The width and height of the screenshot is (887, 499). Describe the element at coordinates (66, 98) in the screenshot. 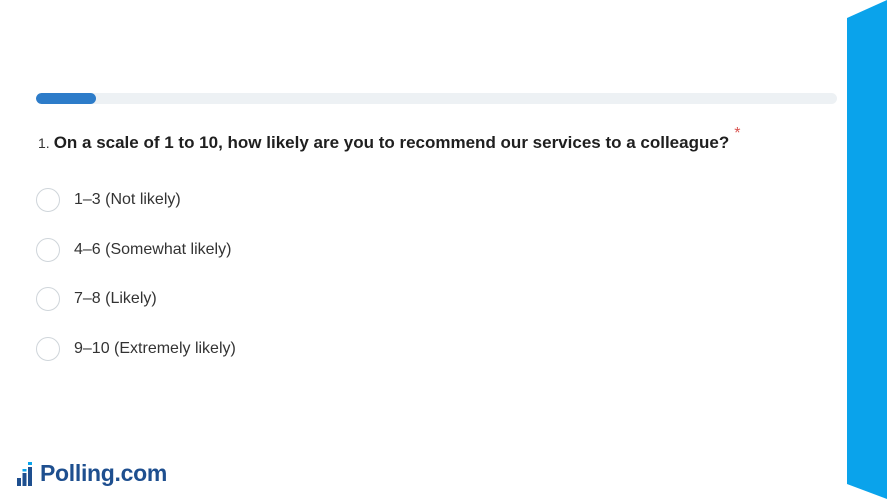

I see `progress-bar-fill` at that location.